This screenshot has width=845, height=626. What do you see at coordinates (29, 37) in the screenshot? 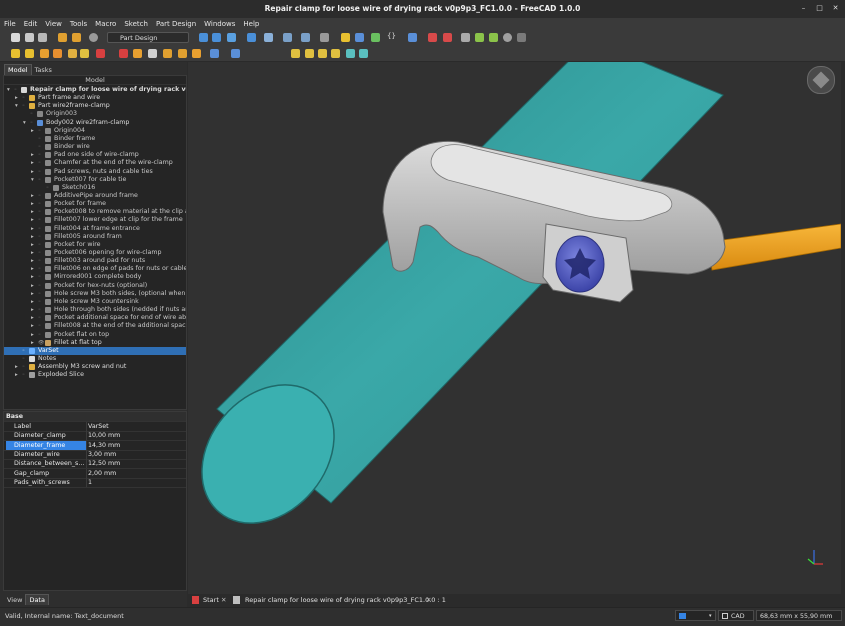
I see `open-document-icon` at bounding box center [29, 37].